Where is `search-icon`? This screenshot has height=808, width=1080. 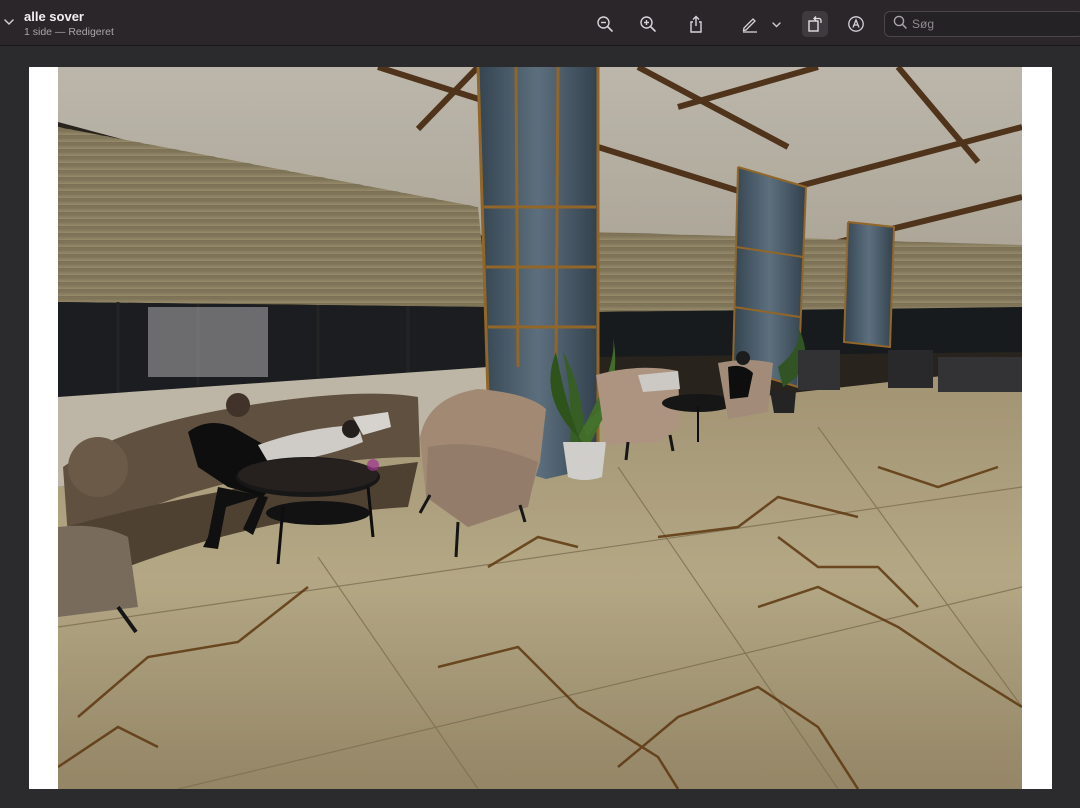 search-icon is located at coordinates (900, 24).